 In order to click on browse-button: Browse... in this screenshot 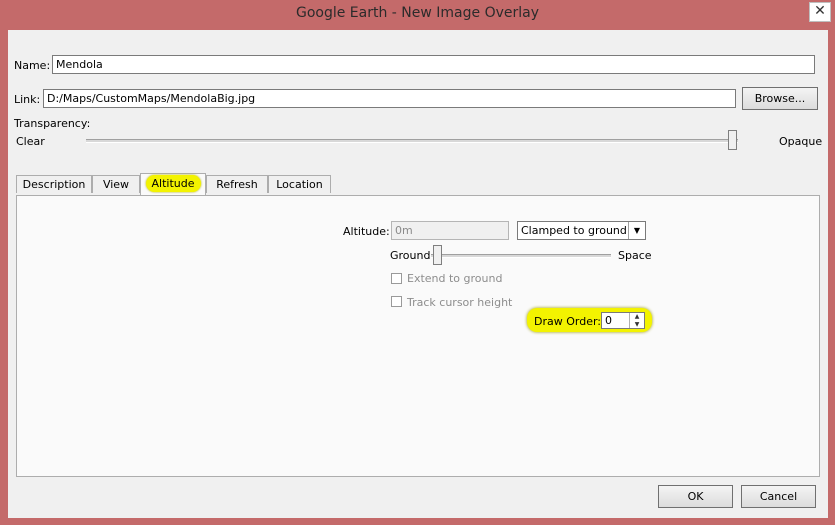, I will do `click(780, 98)`.